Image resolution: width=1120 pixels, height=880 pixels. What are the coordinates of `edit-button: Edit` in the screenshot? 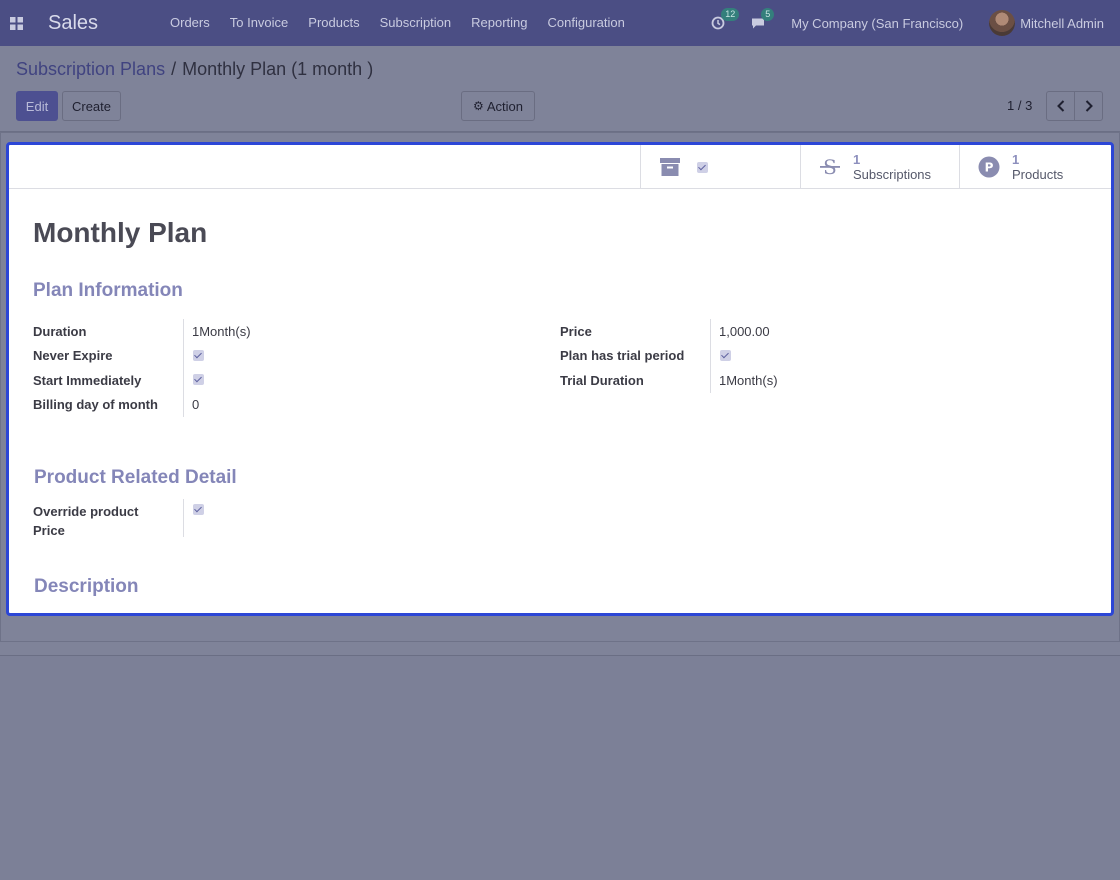 It's located at (37, 106).